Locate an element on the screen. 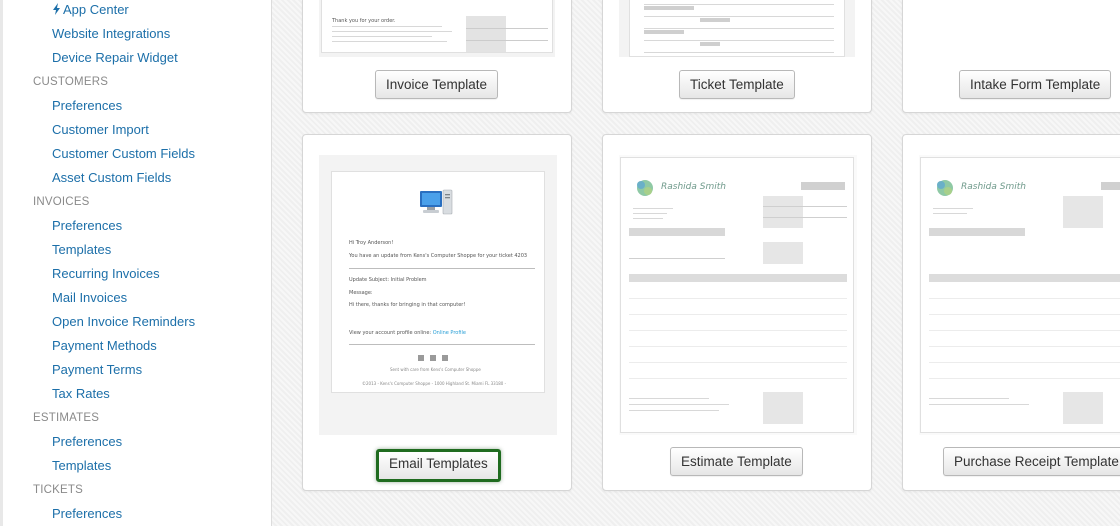 The height and width of the screenshot is (526, 1120). intake-form-template-card: Intake Form Template is located at coordinates (1011, 56).